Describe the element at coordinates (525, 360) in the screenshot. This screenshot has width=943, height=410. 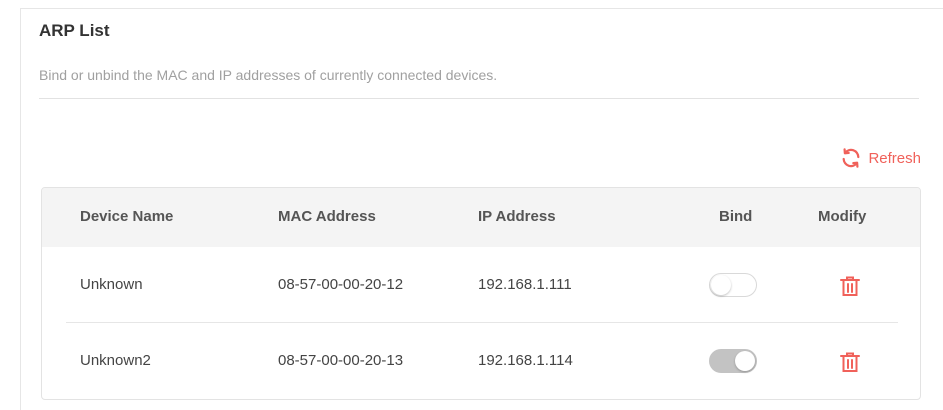
I see `cell-ip-address: 192.168.1.114` at that location.